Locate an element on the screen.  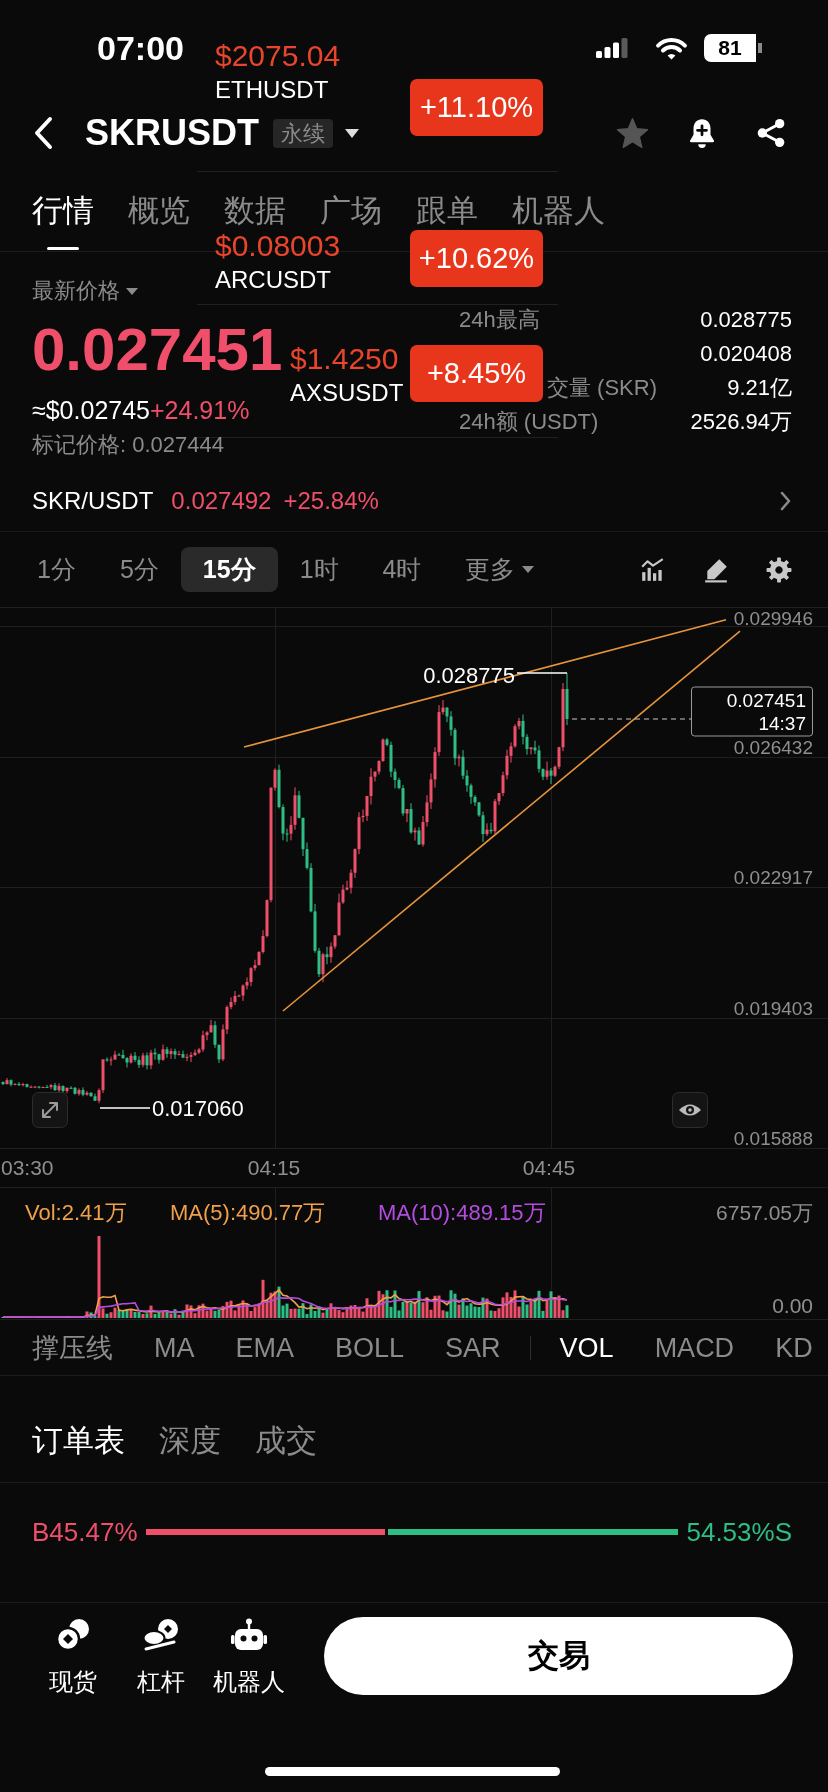
stat-value: 2526.94万 is located at coordinates (741, 422).